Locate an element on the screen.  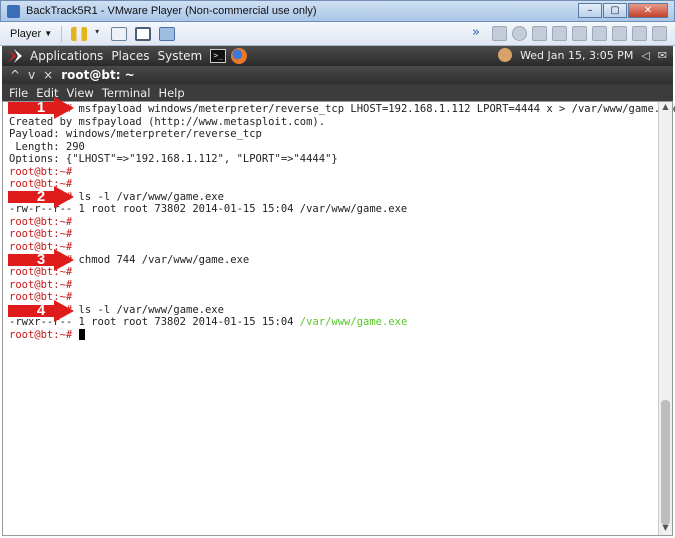
executable-filename: /var/www/game.exe is located at coordinates (353, 322).